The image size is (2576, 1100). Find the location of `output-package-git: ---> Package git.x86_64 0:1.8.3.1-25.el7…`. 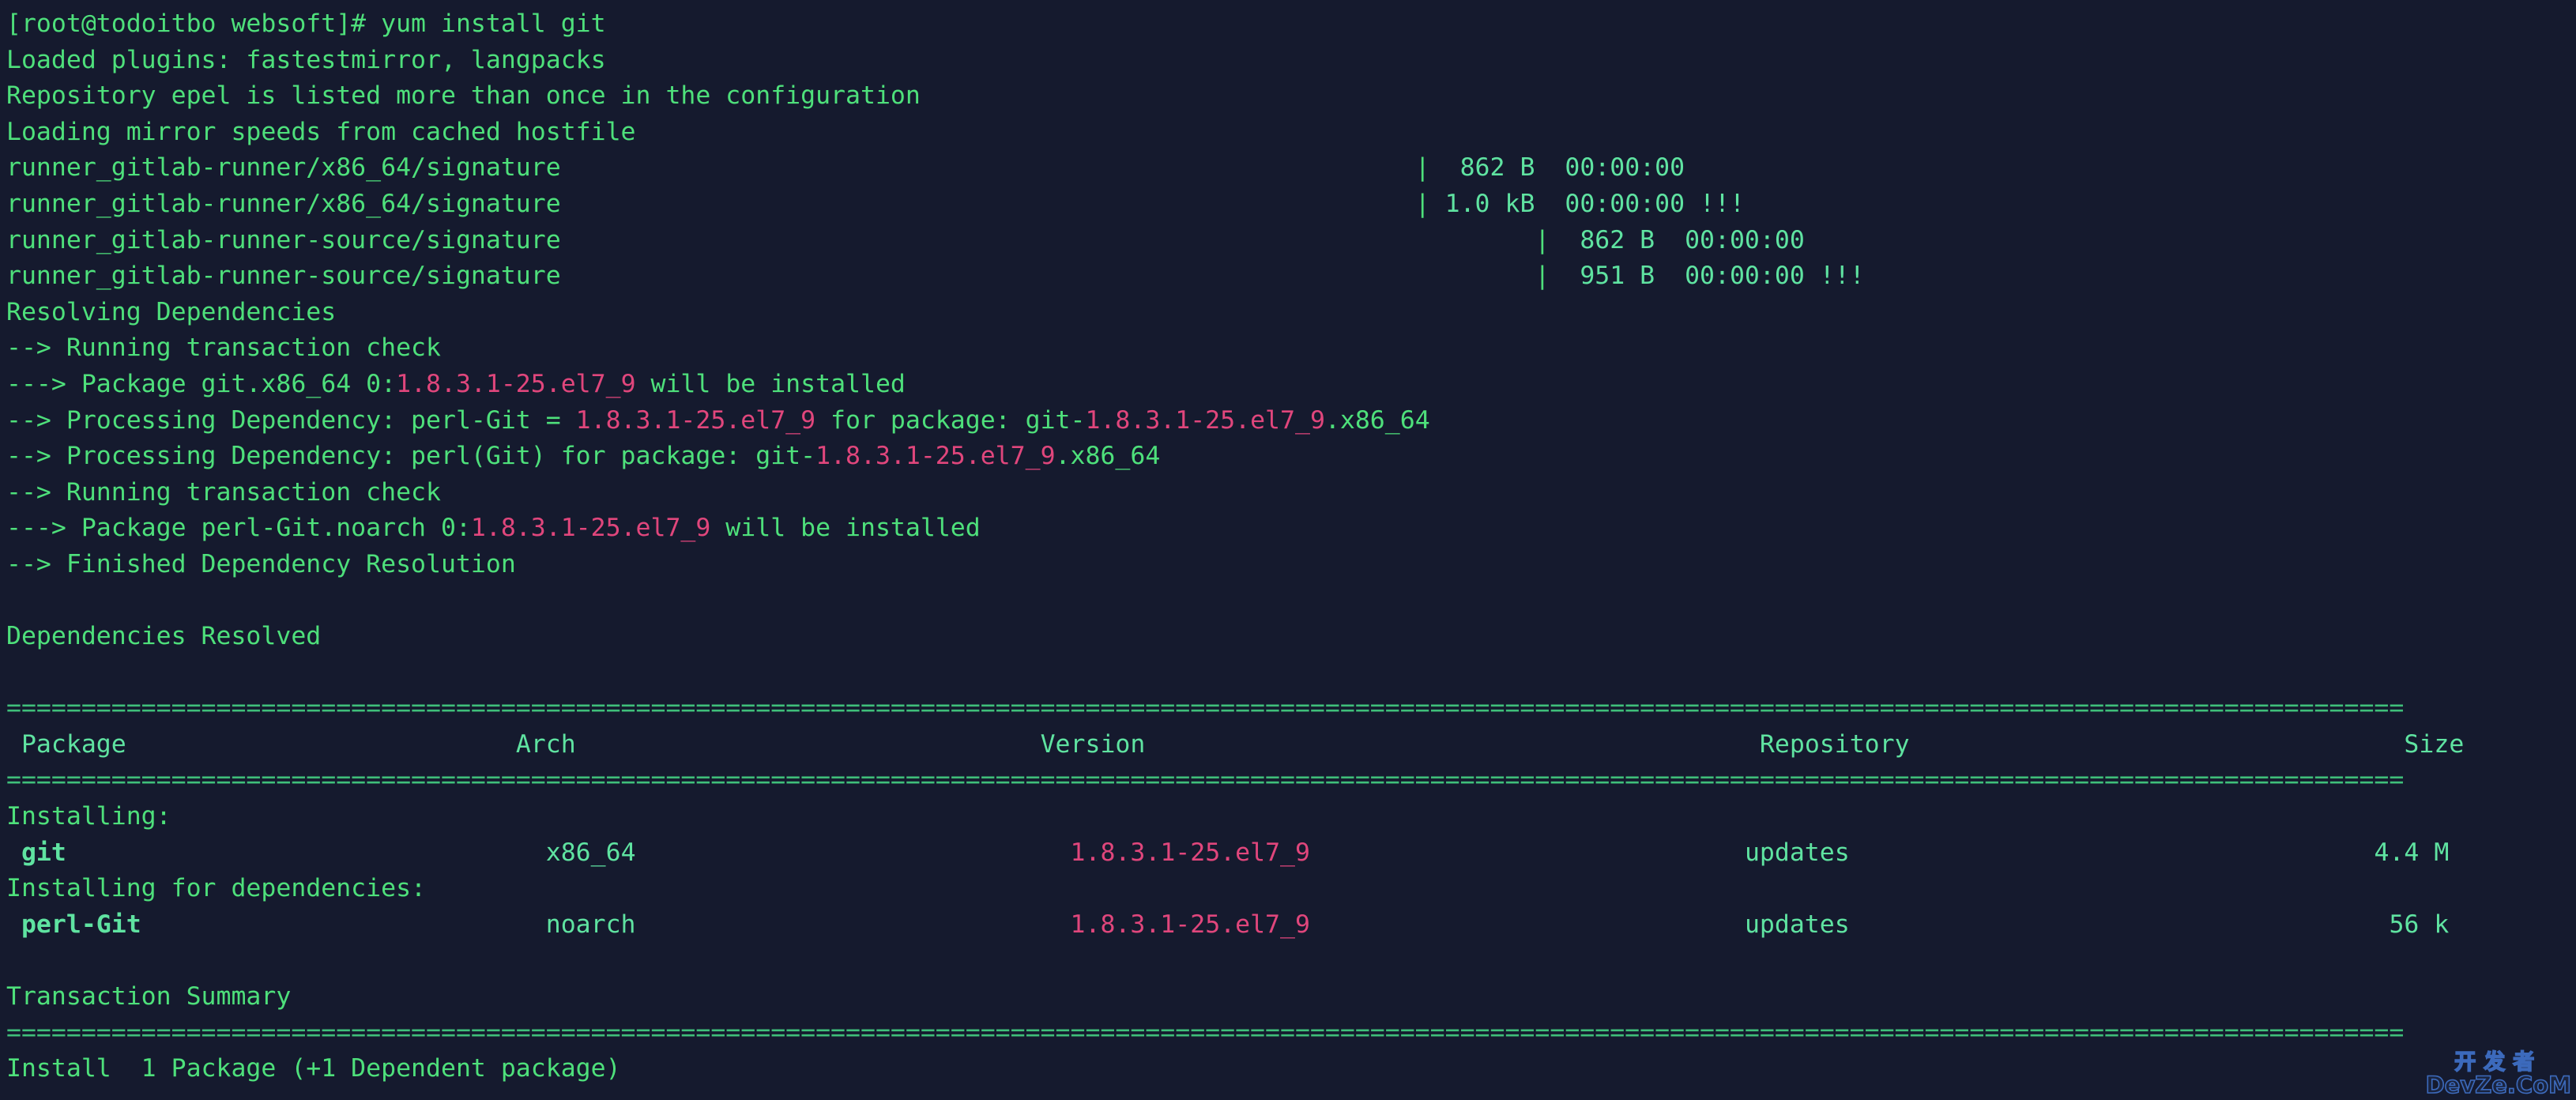

output-package-git: ---> Package git.x86_64 0:1.8.3.1-25.el7… is located at coordinates (1291, 385).